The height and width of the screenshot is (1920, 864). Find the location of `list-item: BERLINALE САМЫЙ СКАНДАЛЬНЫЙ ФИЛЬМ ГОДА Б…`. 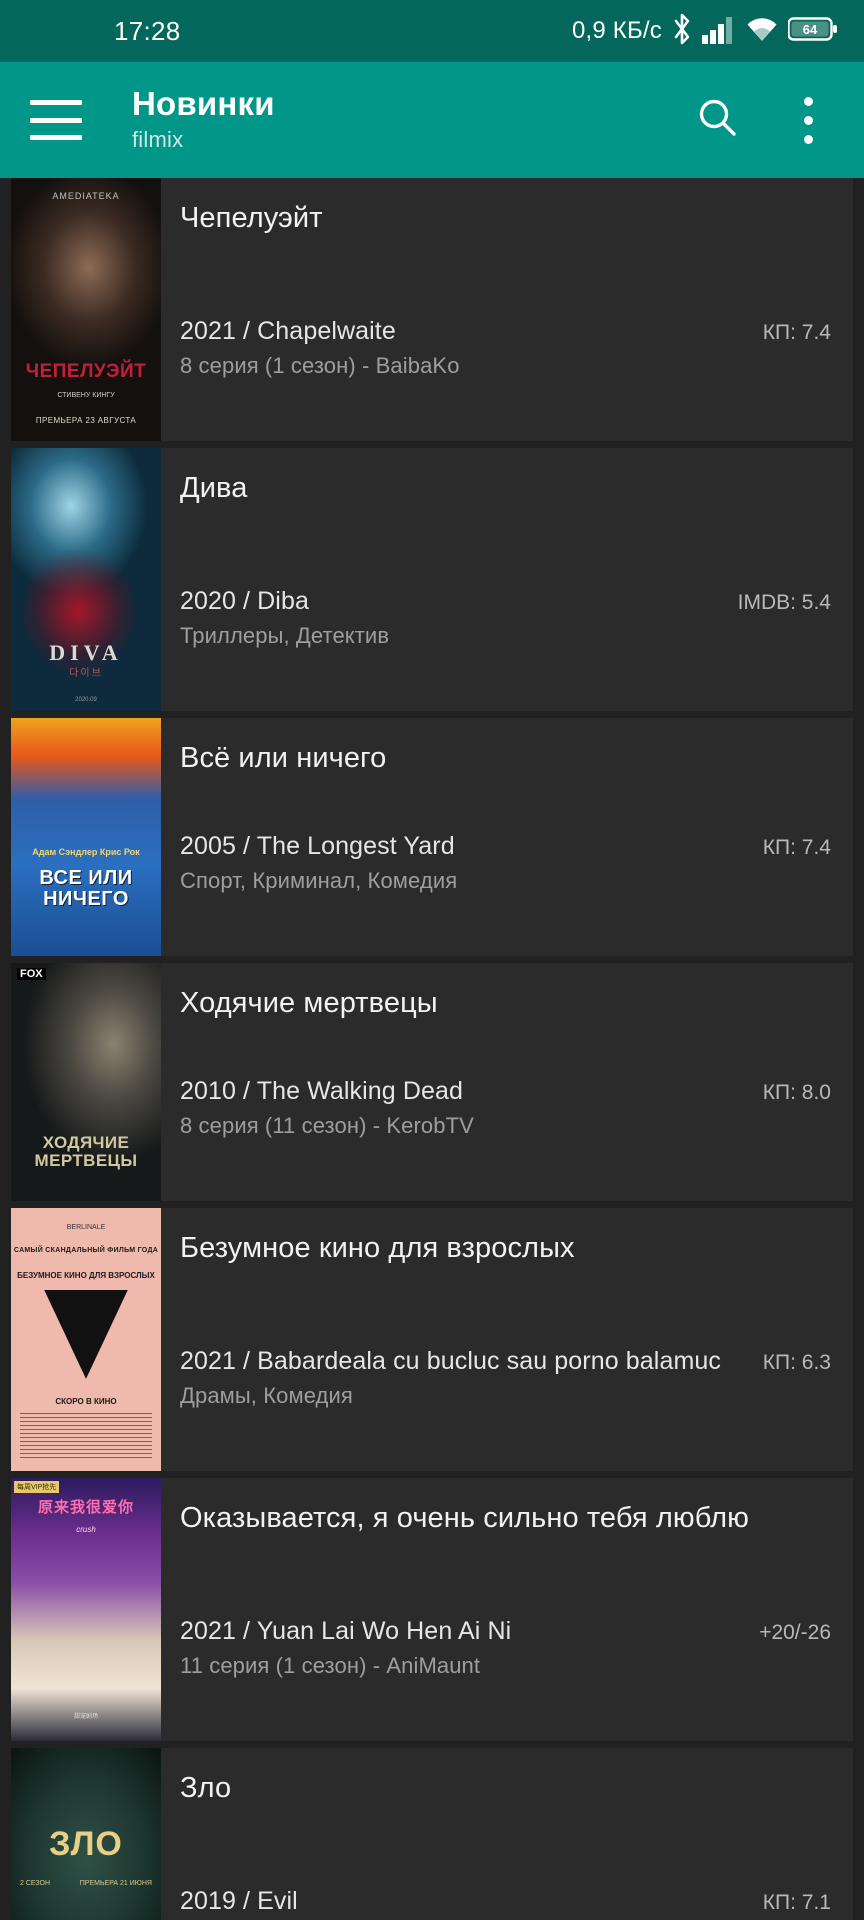

list-item: BERLINALE САМЫЙ СКАНДАЛЬНЫЙ ФИЛЬМ ГОДА Б… is located at coordinates (432, 1339).